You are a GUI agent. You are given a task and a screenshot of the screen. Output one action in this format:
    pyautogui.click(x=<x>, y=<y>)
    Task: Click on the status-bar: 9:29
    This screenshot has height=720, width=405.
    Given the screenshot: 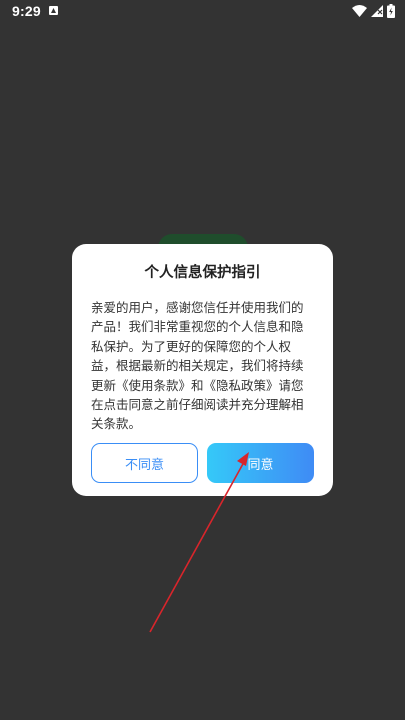 What is the action you would take?
    pyautogui.click(x=202, y=12)
    